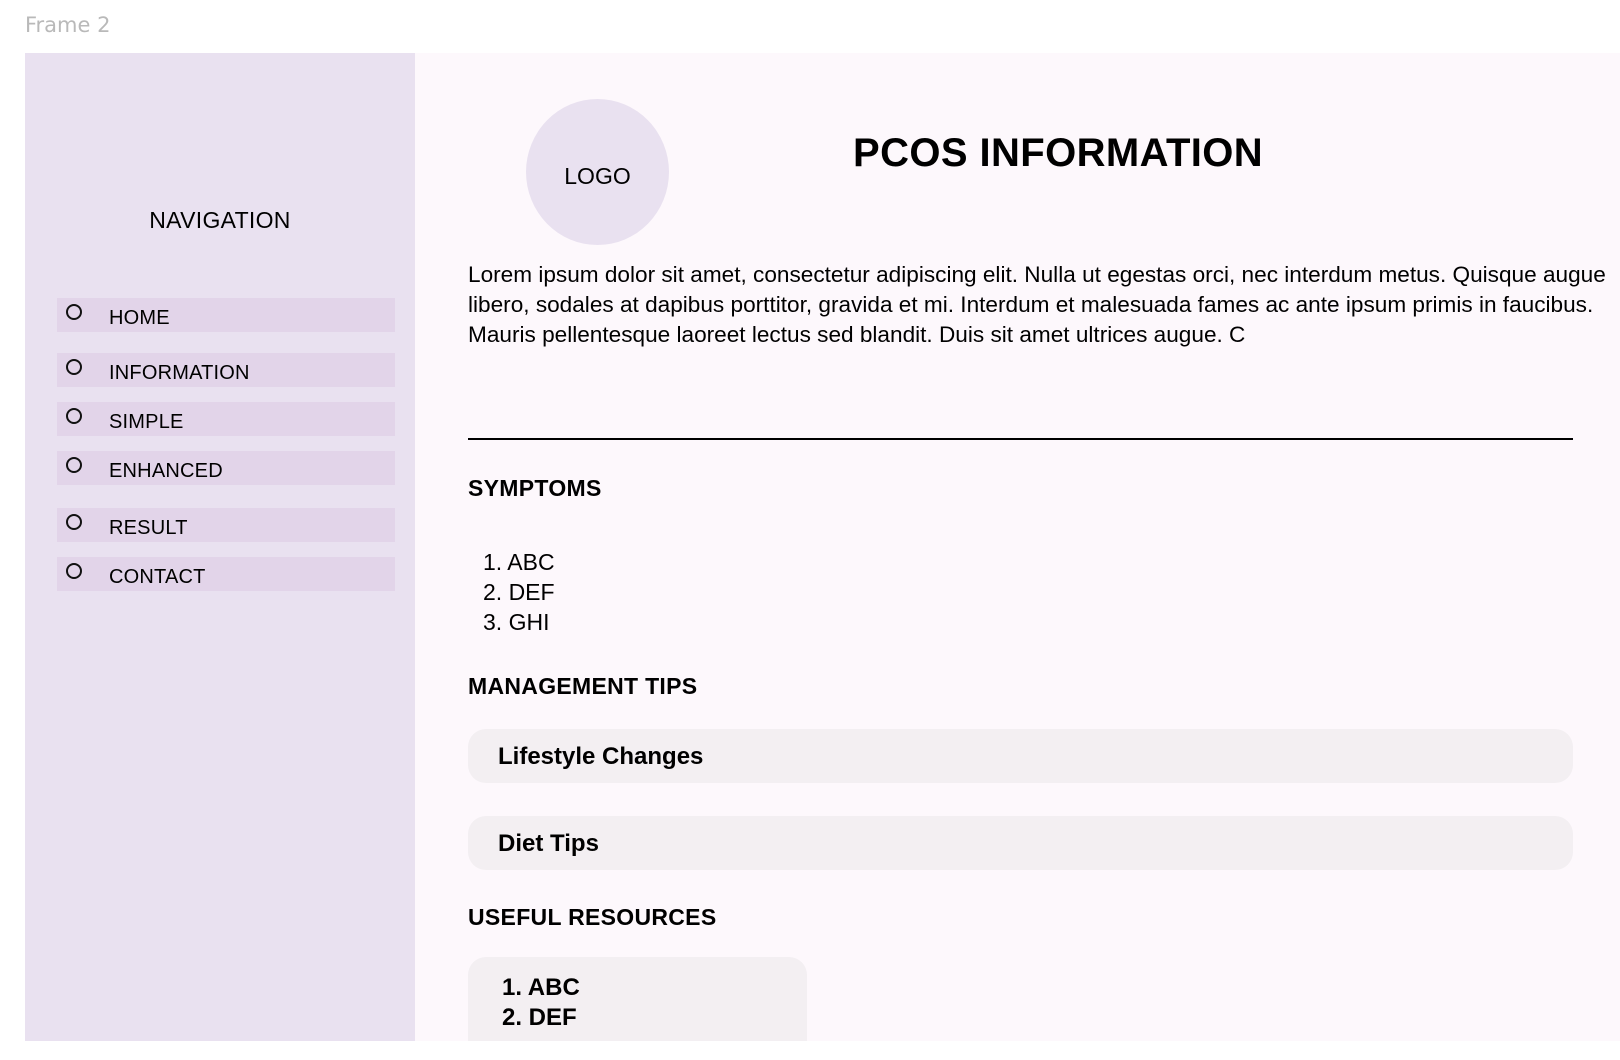  I want to click on lifestyle-changes-section: Lifestyle Changes, so click(1020, 756).